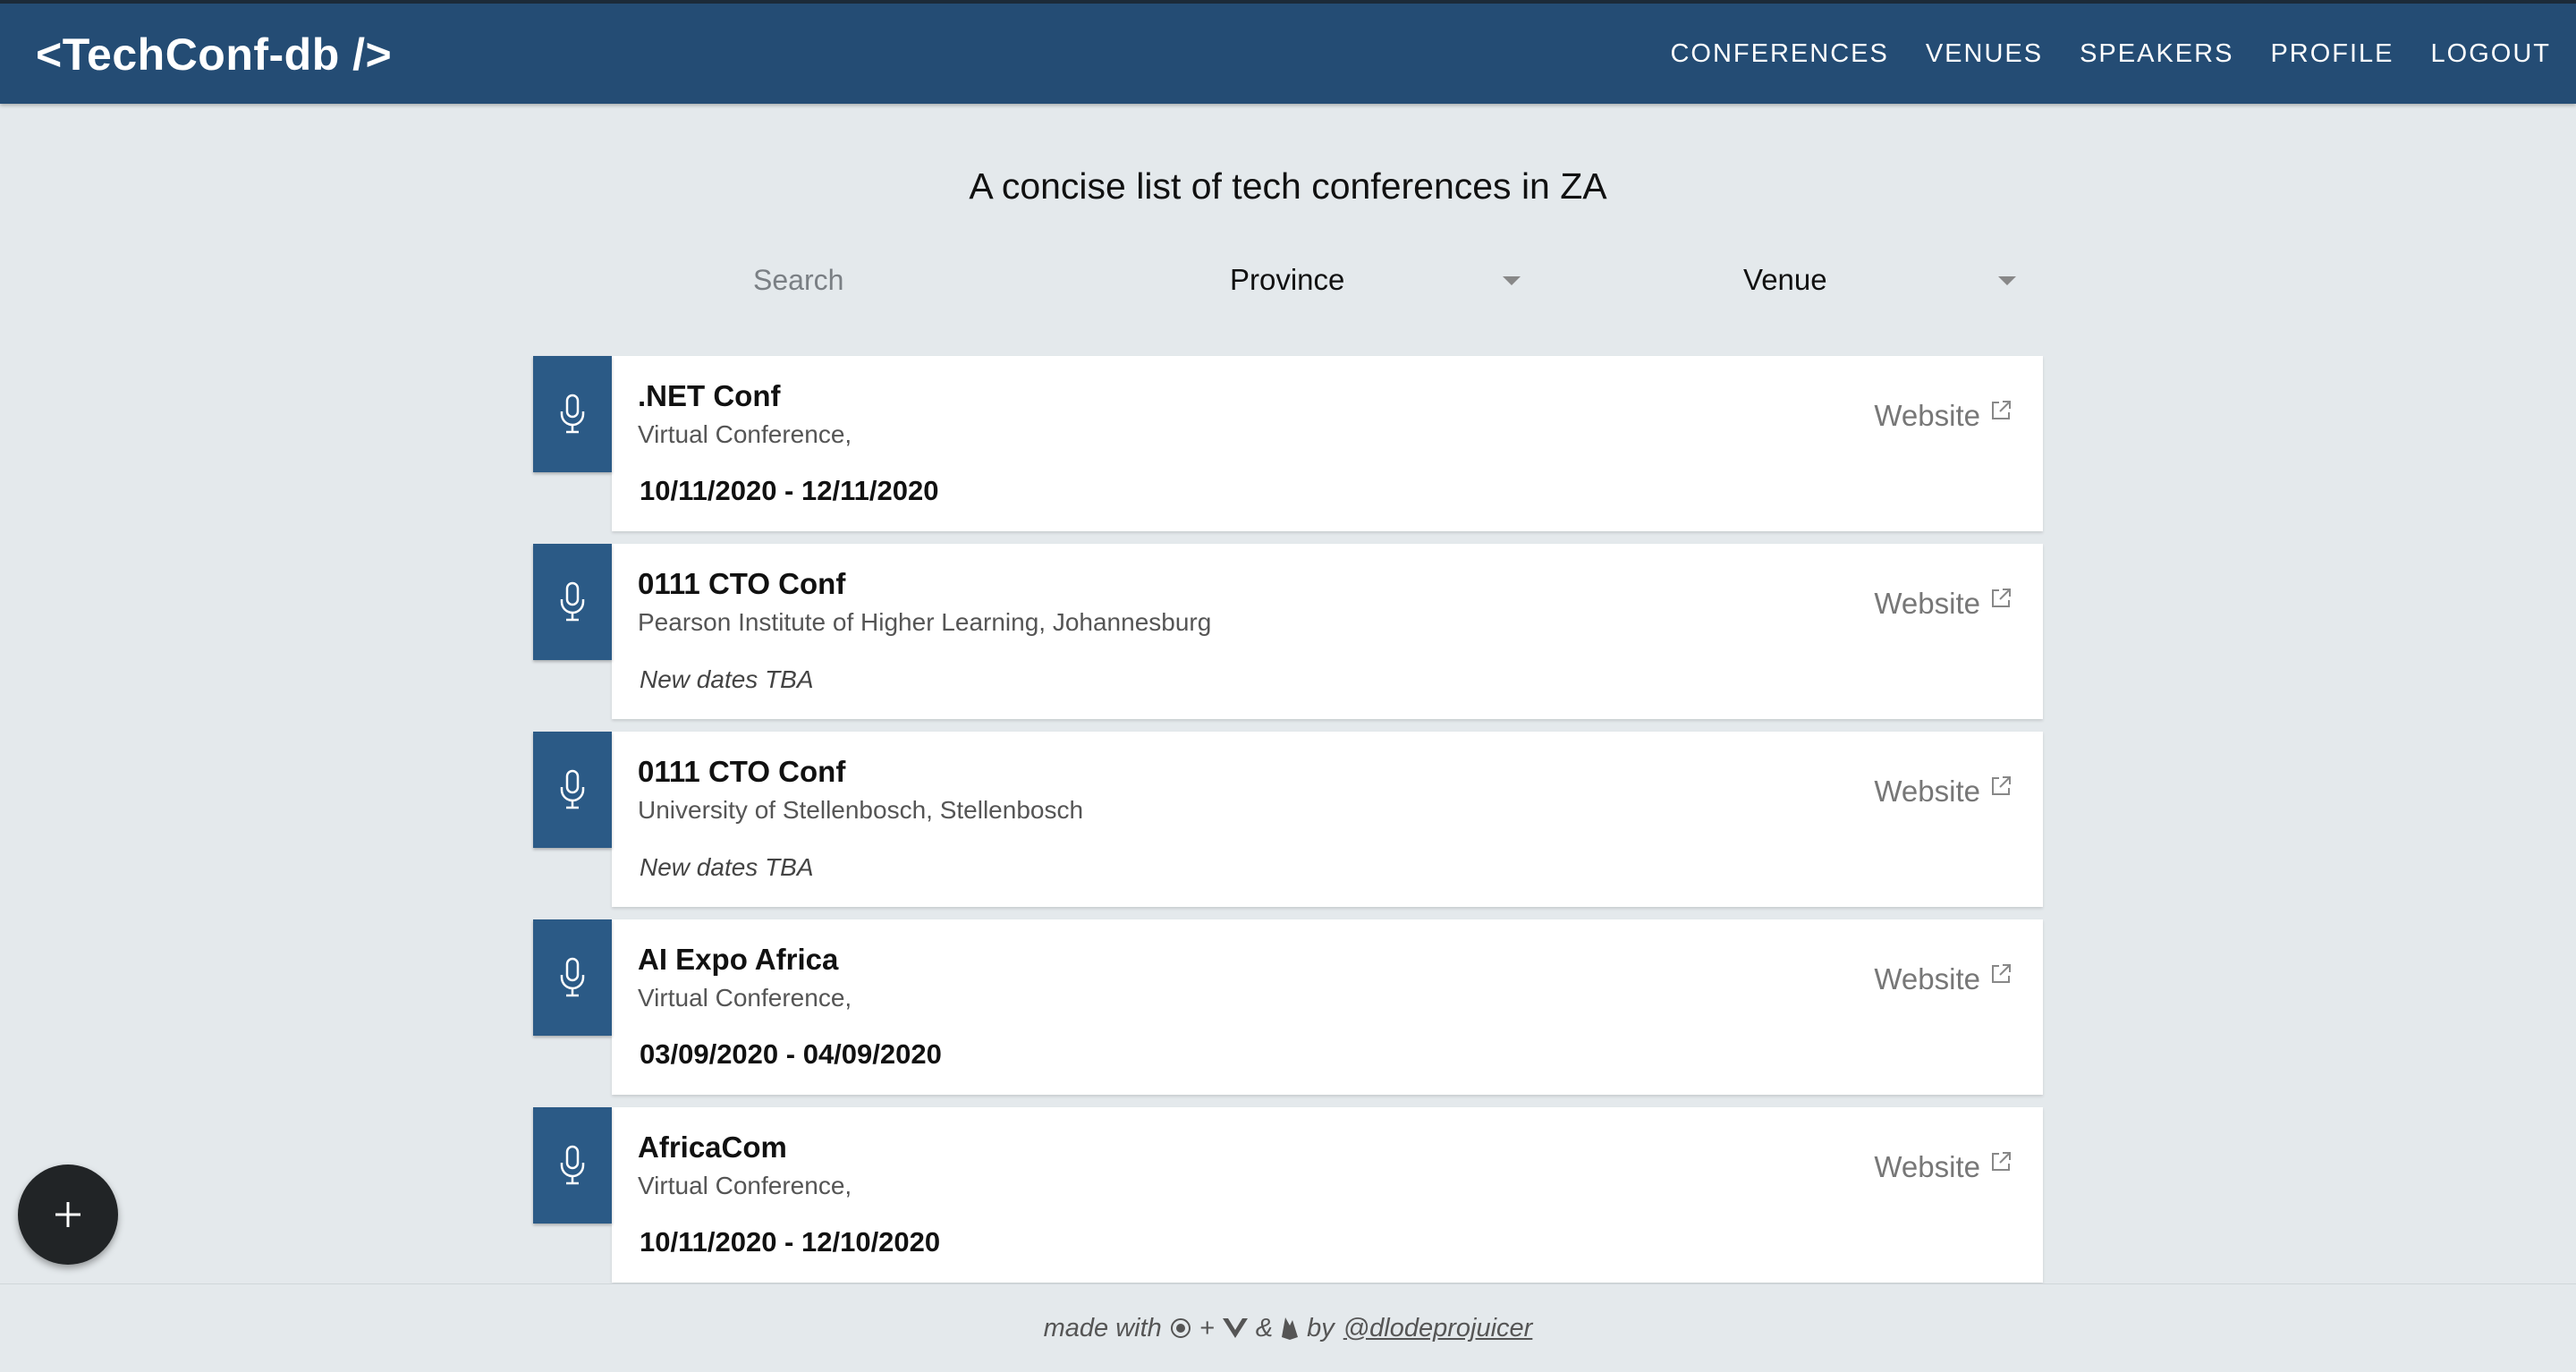  Describe the element at coordinates (2332, 54) in the screenshot. I see `nav-profile: PROFILE` at that location.